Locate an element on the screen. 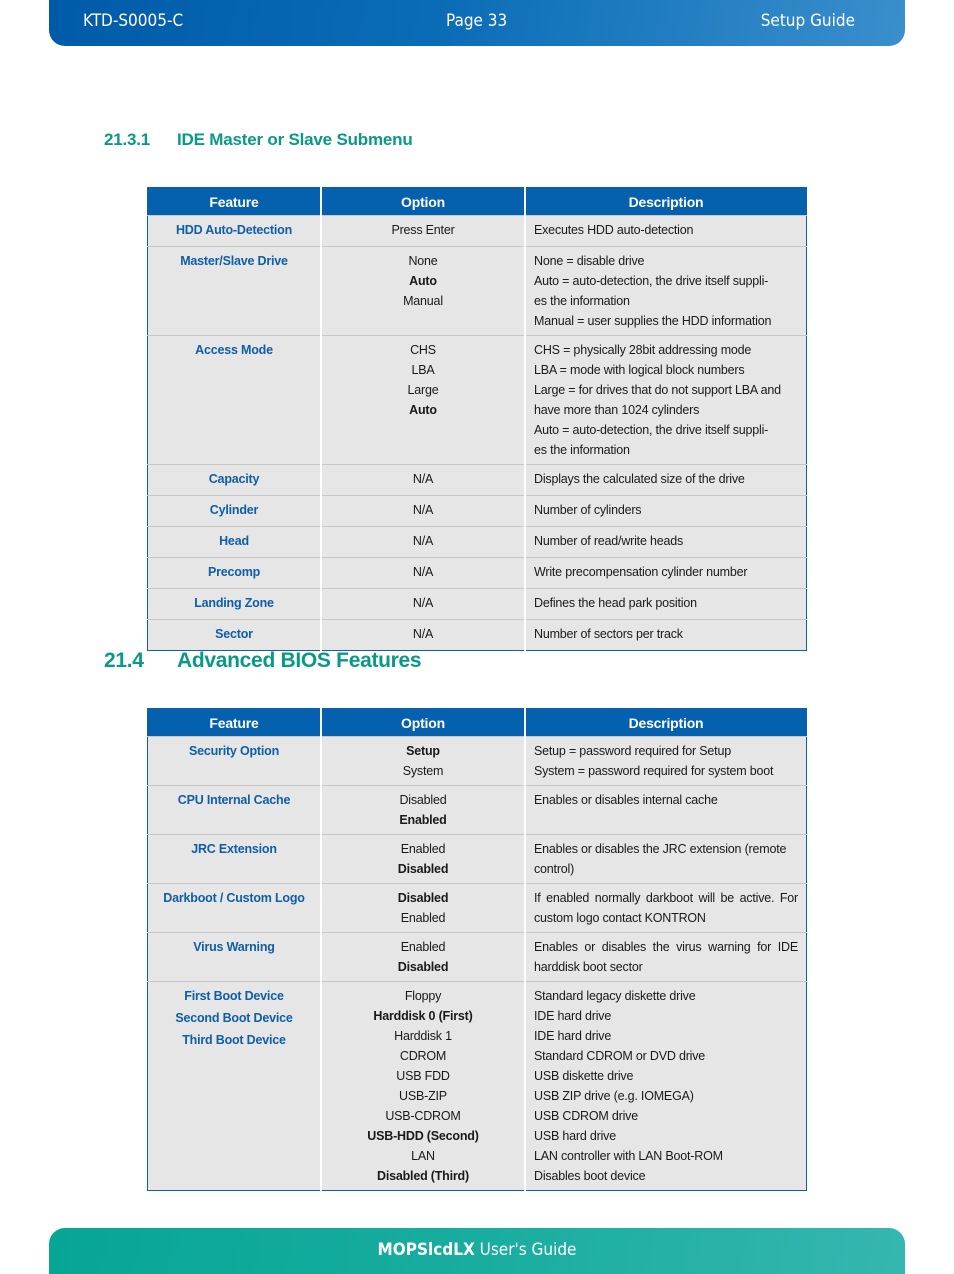 This screenshot has width=954, height=1274. description-text: Number of cylinders is located at coordinates (588, 510).